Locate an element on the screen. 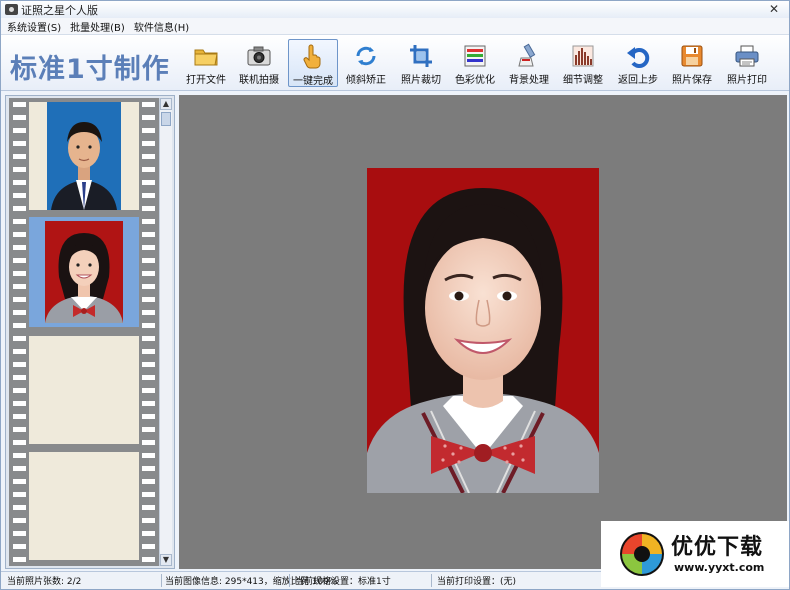  undo-icon is located at coordinates (638, 57).